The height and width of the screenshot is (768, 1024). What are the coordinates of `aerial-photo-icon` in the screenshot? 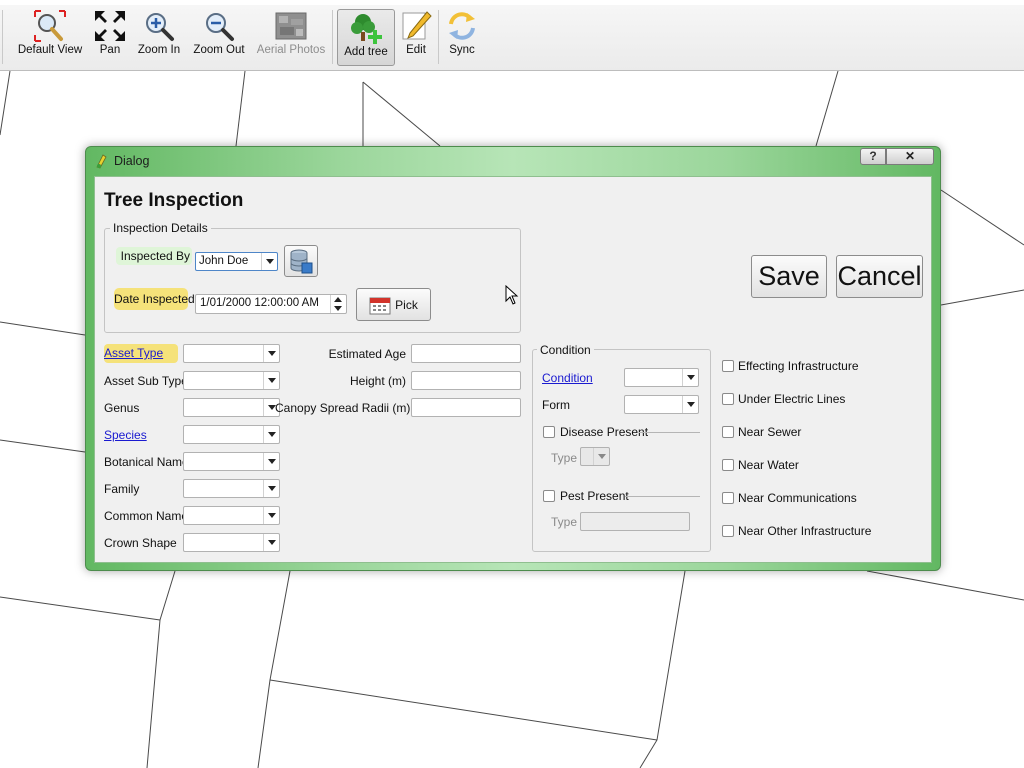 It's located at (291, 26).